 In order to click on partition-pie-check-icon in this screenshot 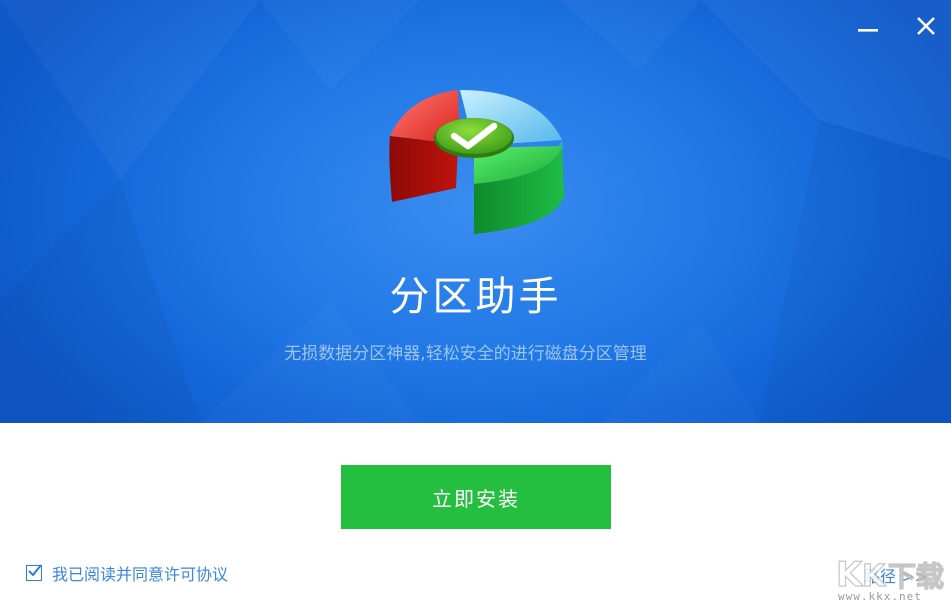, I will do `click(476, 162)`.